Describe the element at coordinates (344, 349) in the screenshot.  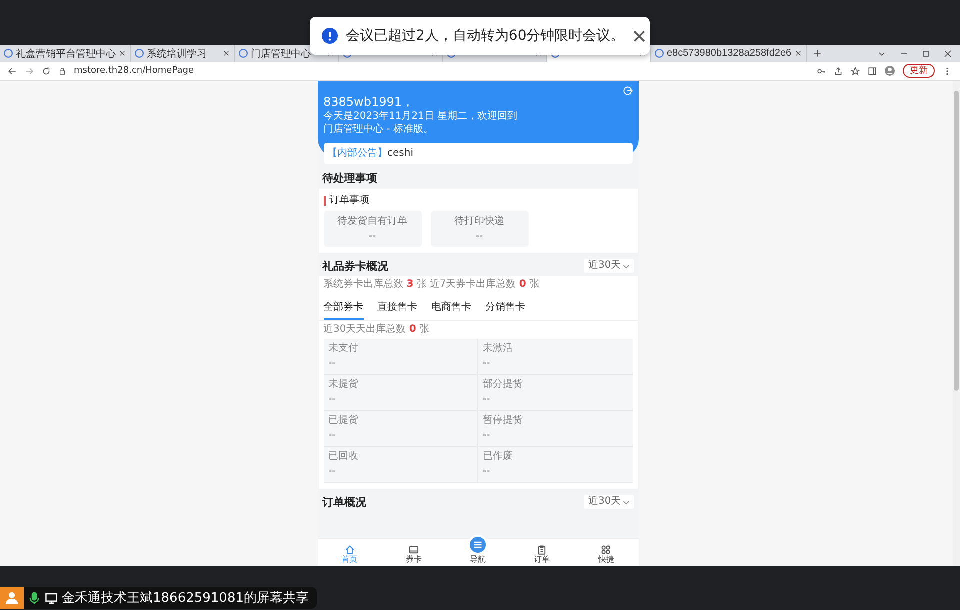
I see `stat-label: 未支付` at that location.